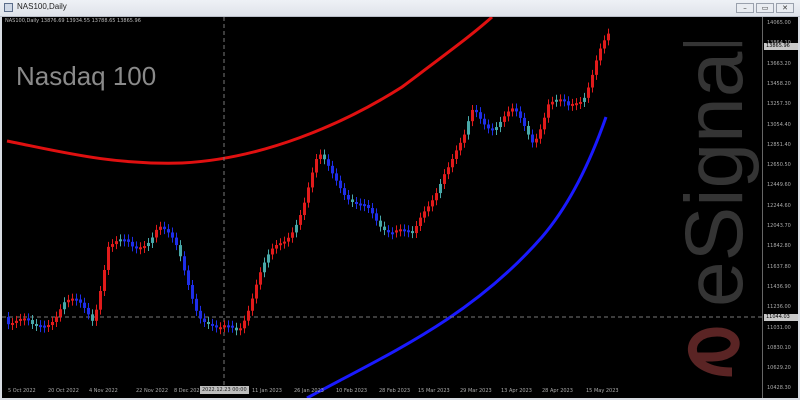  I want to click on time-tick-label: 4 Nov 2022, so click(103, 391).